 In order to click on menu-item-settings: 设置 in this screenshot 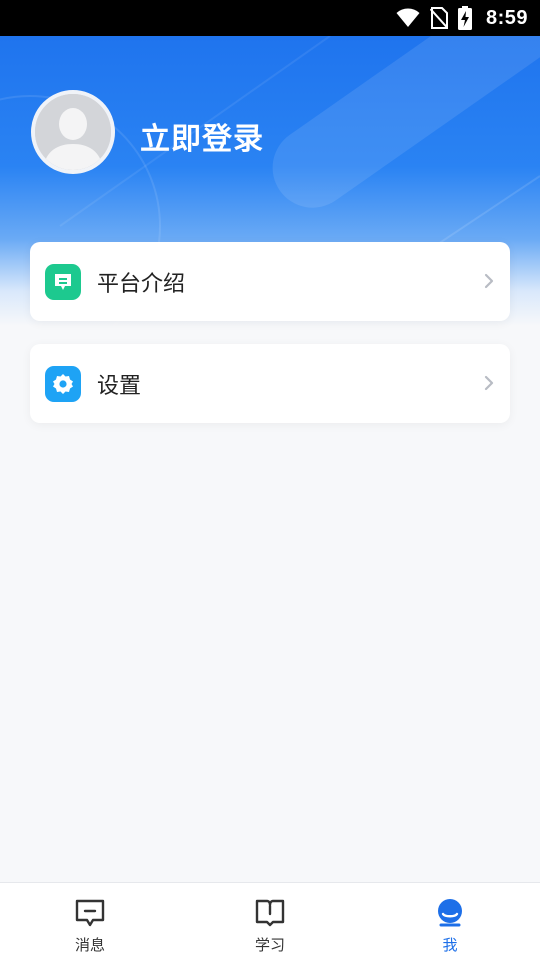, I will do `click(270, 383)`.